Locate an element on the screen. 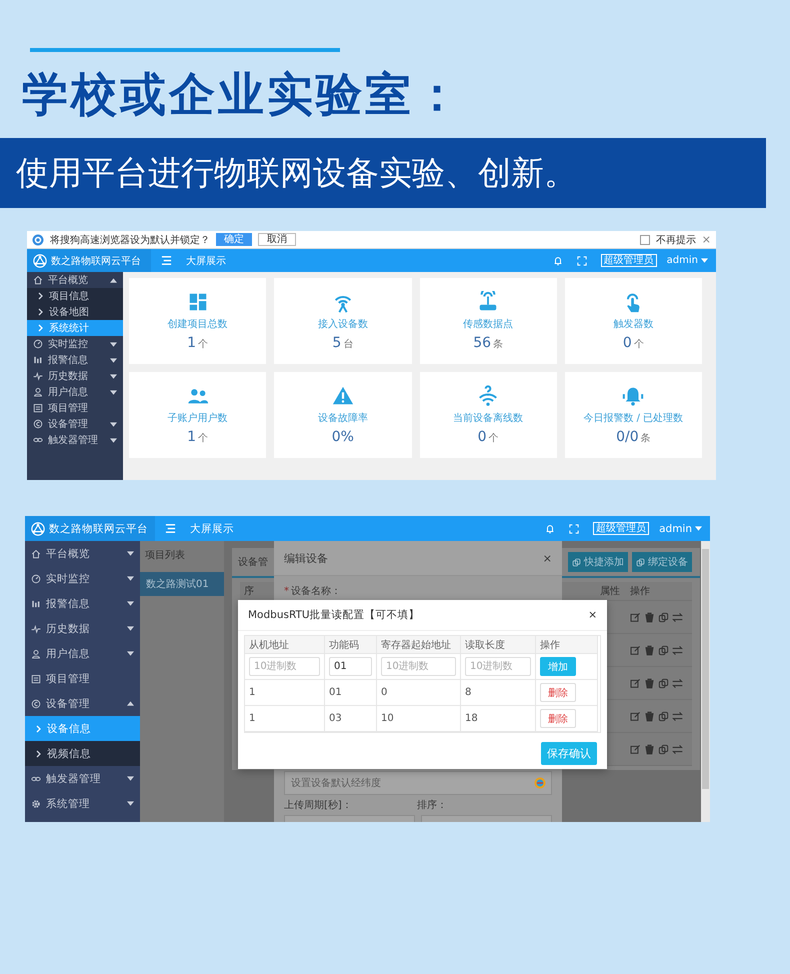 The height and width of the screenshot is (974, 790). sidebar-item: 项目信息 is located at coordinates (75, 296).